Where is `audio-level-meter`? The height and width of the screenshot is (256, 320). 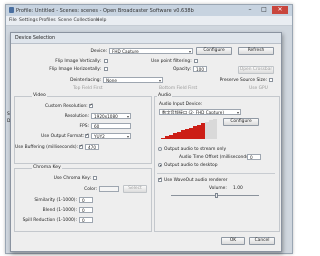 audio-level-meter is located at coordinates (189, 129).